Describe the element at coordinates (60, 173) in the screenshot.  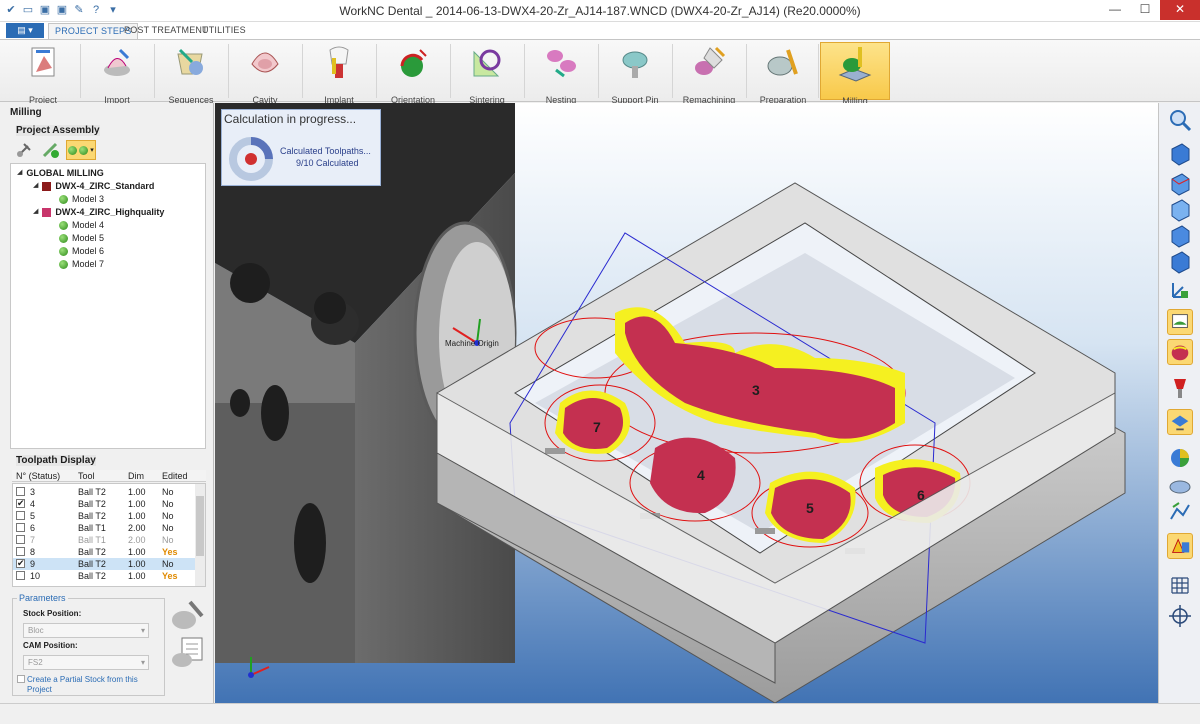
I see `tree-root: ◢ GLOBAL MILLING` at that location.